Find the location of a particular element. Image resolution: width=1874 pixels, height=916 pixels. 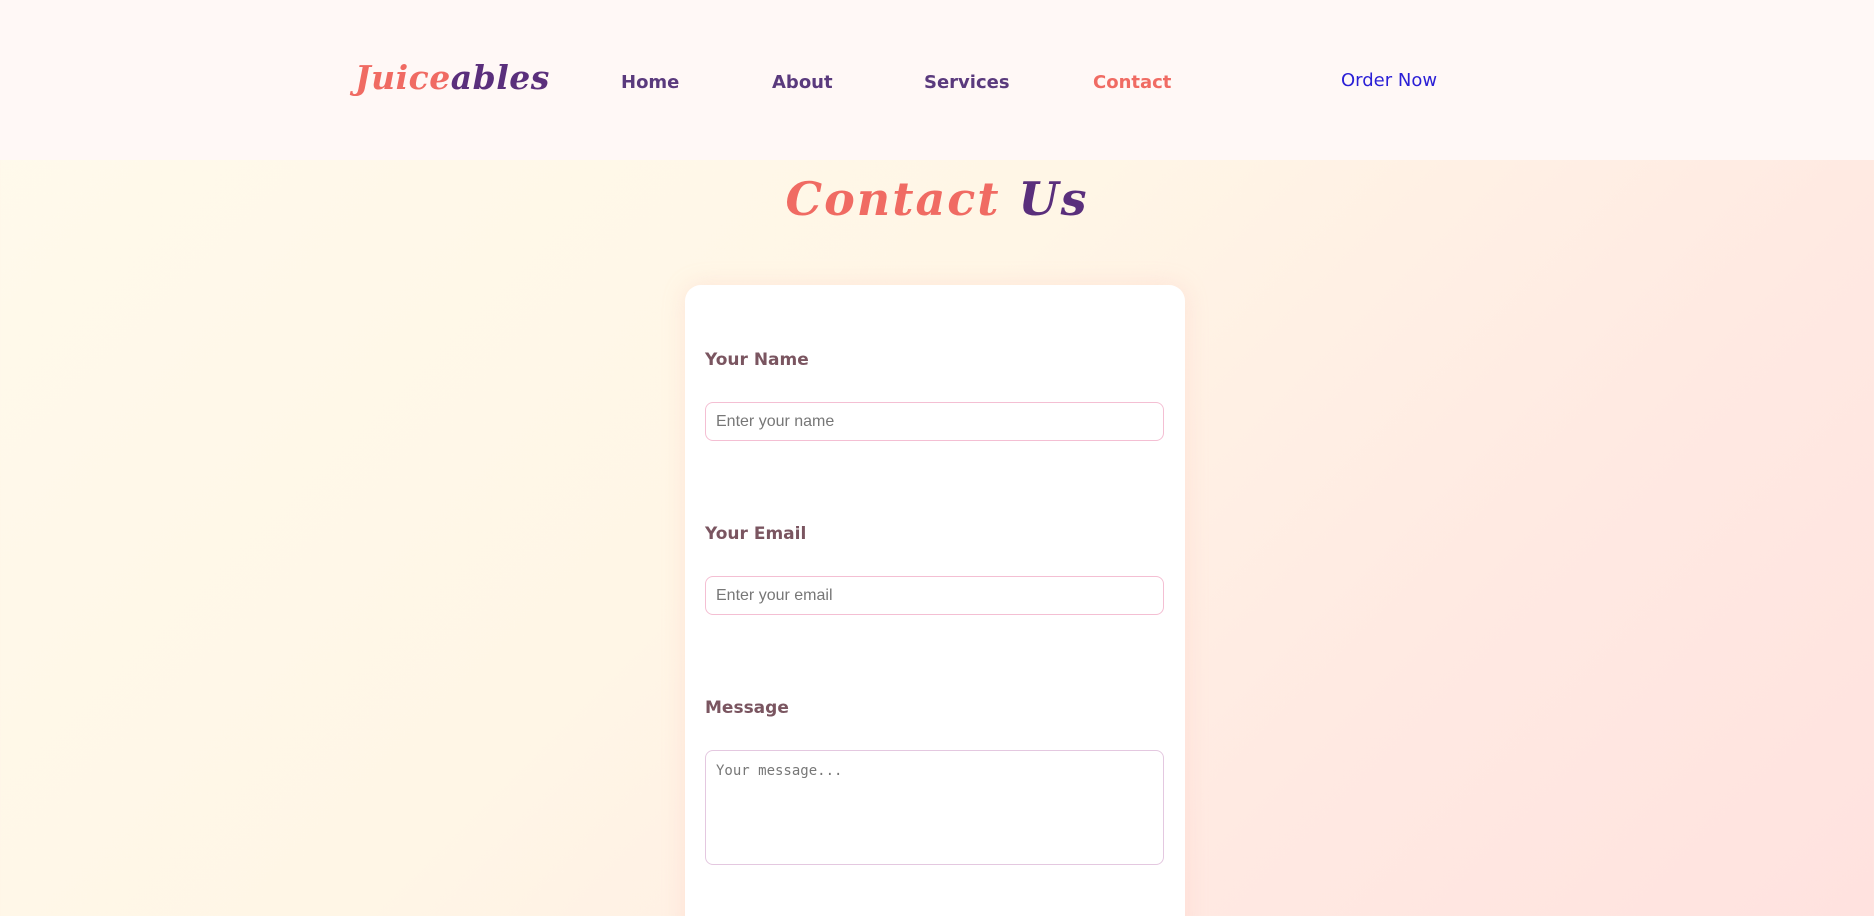

brand-logo: Juiceables is located at coordinates (452, 77).